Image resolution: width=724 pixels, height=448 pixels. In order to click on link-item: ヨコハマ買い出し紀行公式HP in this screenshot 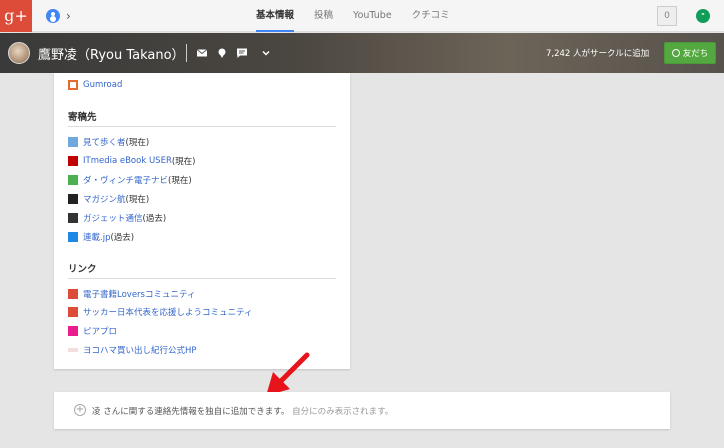, I will do `click(132, 350)`.